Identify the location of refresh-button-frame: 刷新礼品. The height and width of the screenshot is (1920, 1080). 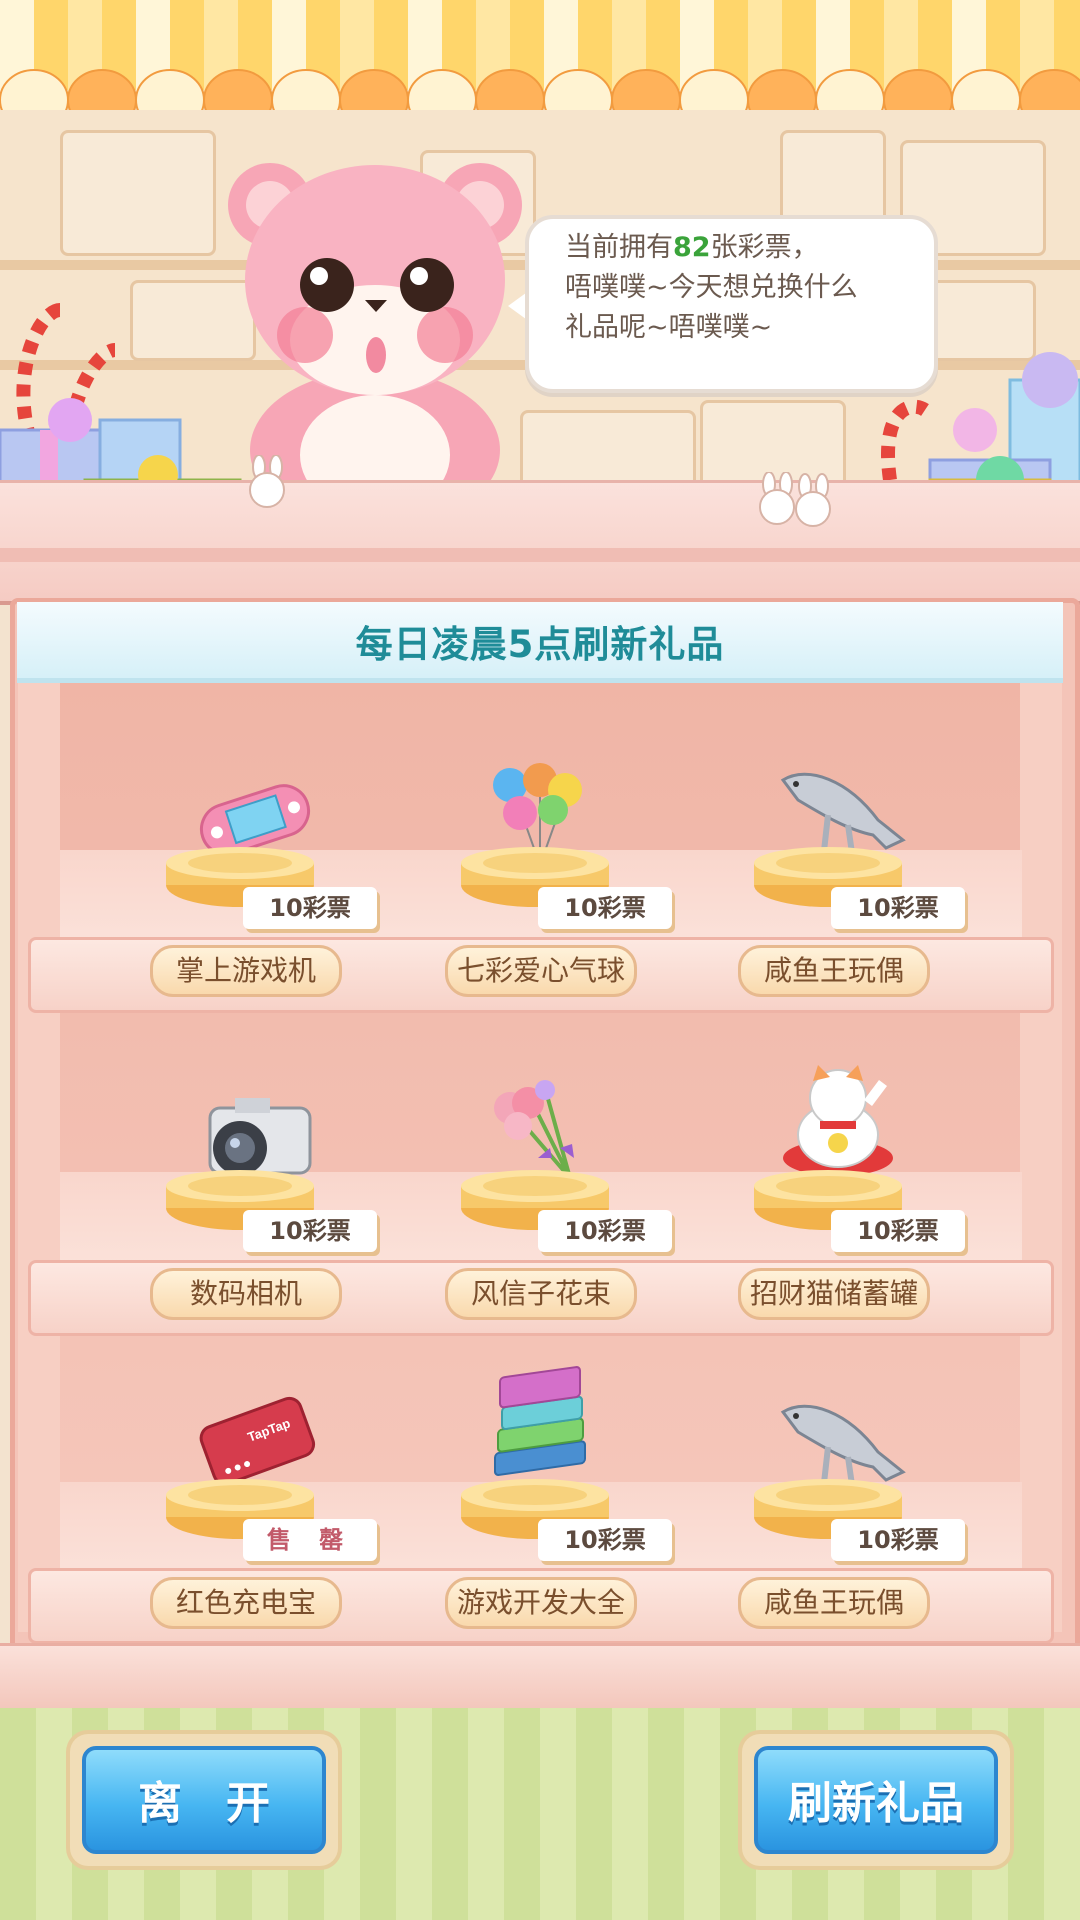
(876, 1800).